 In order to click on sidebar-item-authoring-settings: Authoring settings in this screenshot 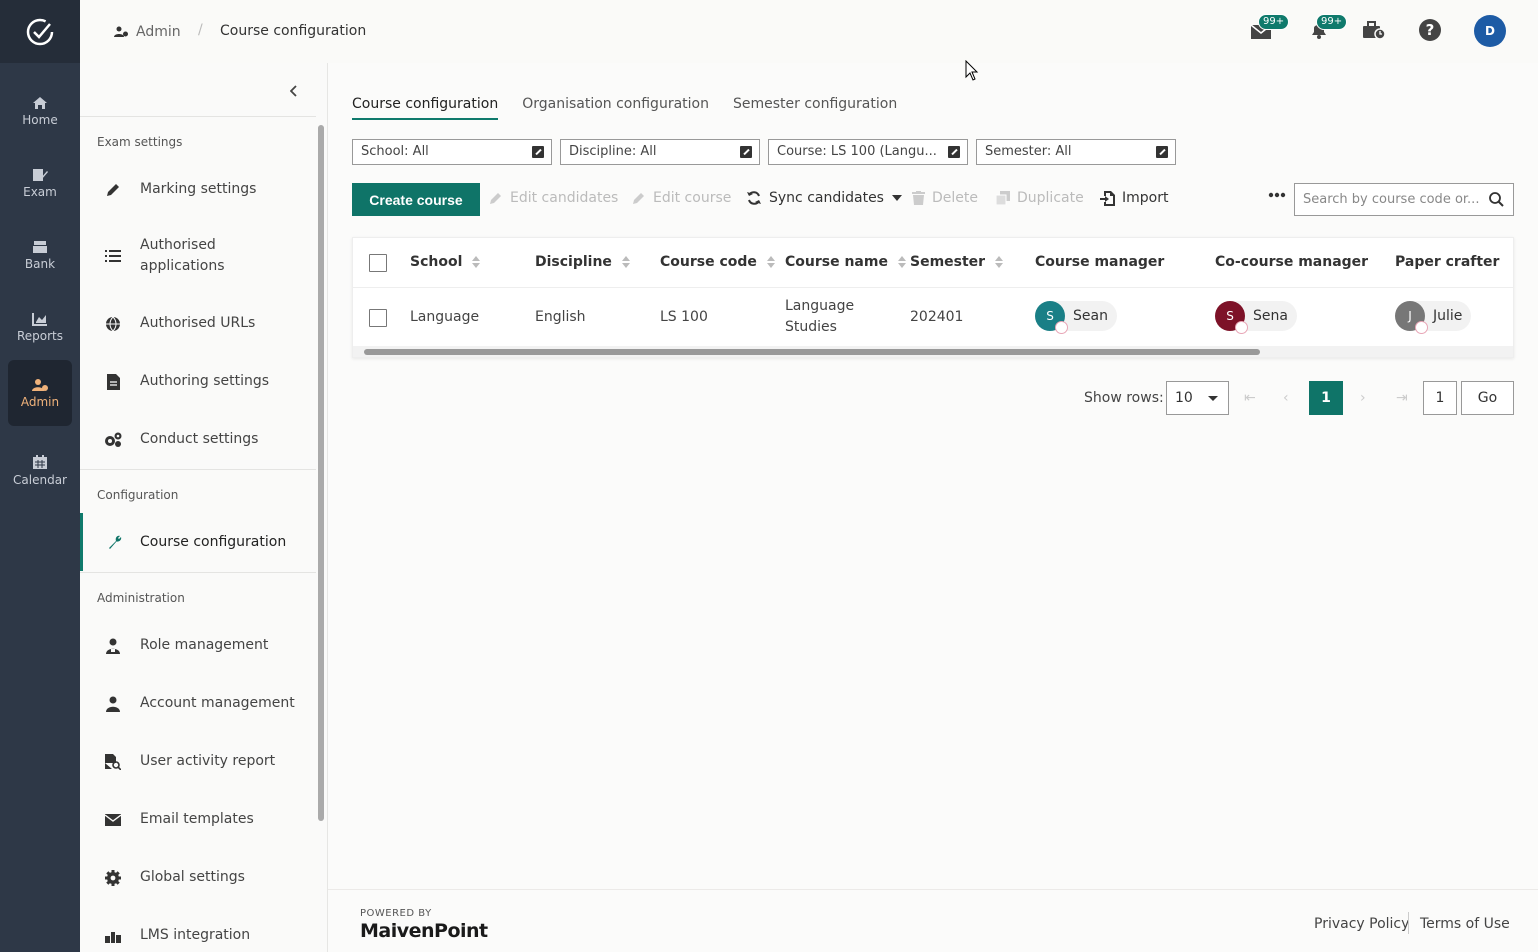, I will do `click(198, 381)`.